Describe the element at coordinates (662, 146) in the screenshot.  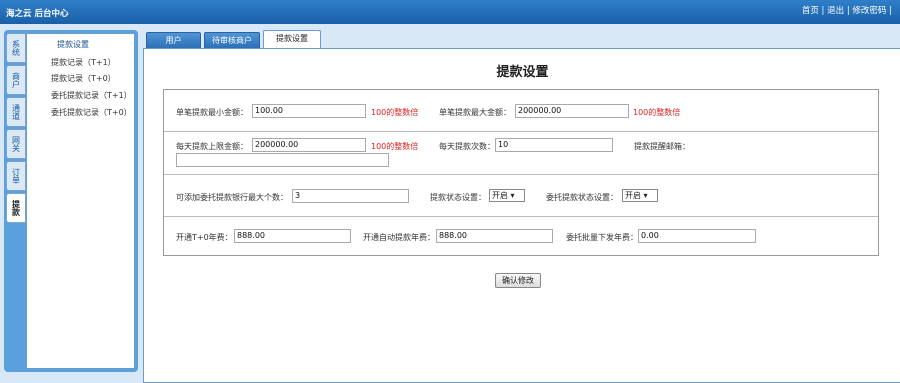
I see `reminder-email-label: 提款提醒邮箱：` at that location.